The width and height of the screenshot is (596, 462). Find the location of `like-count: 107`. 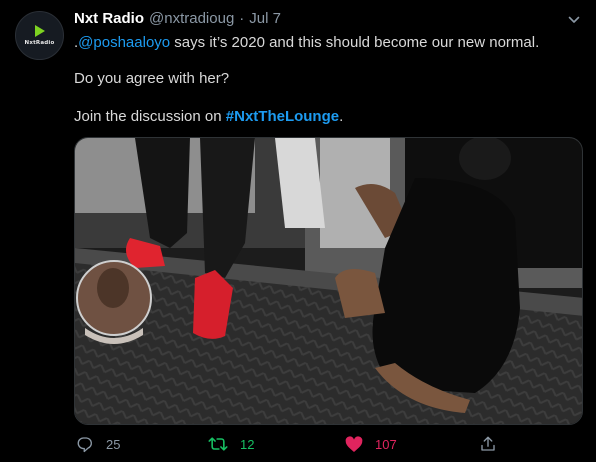

like-count: 107 is located at coordinates (386, 444).